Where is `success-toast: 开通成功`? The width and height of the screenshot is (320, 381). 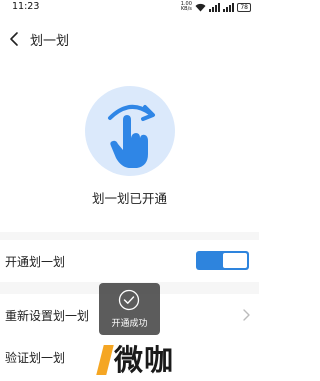 success-toast: 开通成功 is located at coordinates (129, 309).